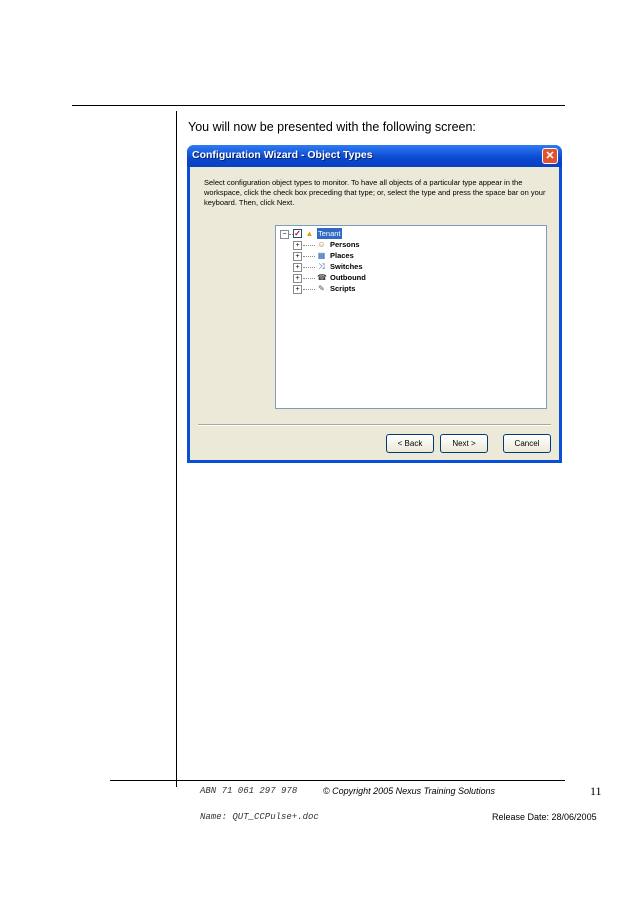 The height and width of the screenshot is (903, 638). What do you see at coordinates (329, 233) in the screenshot?
I see `tree-label-tenant: Tenant` at bounding box center [329, 233].